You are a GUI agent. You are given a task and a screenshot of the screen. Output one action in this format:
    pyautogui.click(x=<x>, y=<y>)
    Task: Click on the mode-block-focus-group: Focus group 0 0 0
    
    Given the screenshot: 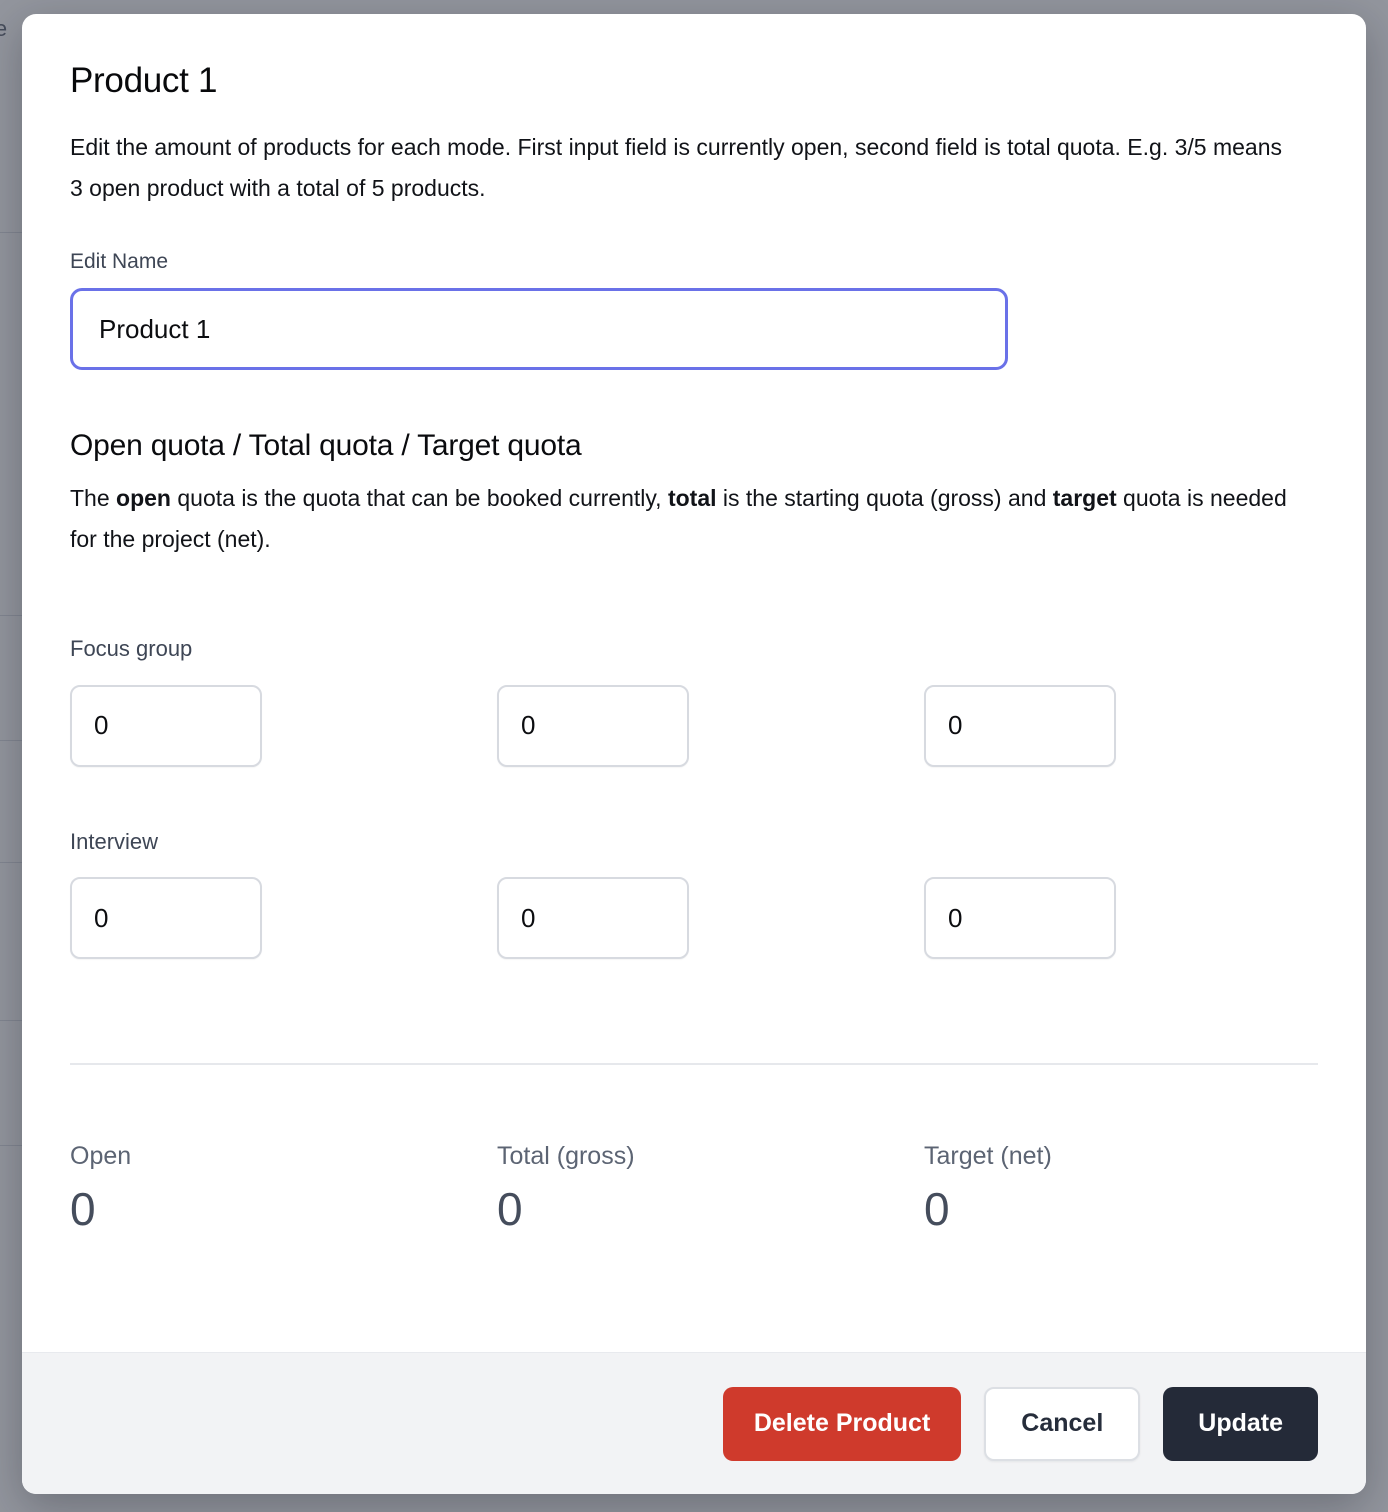 What is the action you would take?
    pyautogui.click(x=694, y=701)
    